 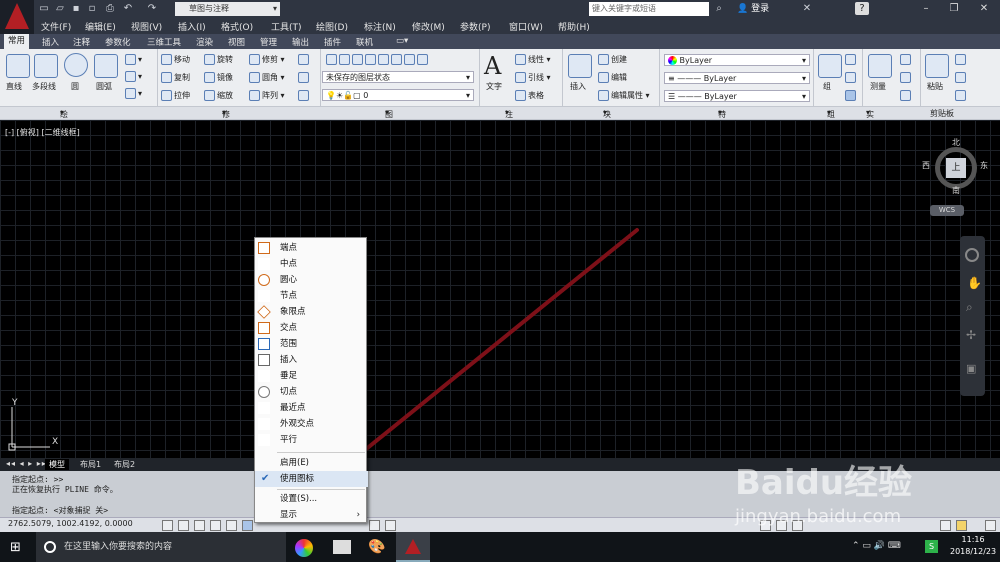 I want to click on app-paint-icon: 🎨, so click(x=376, y=547).